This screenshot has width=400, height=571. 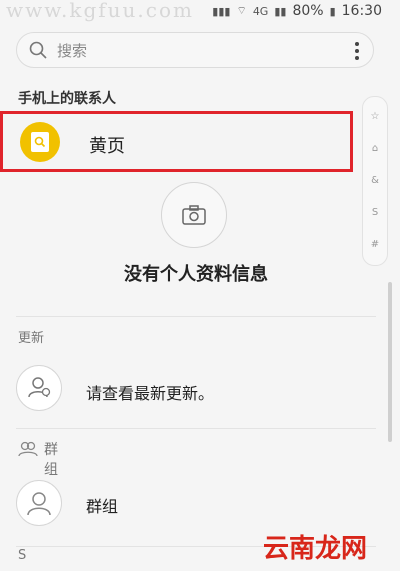 I want to click on yellow-pages-icon, so click(x=40, y=142).